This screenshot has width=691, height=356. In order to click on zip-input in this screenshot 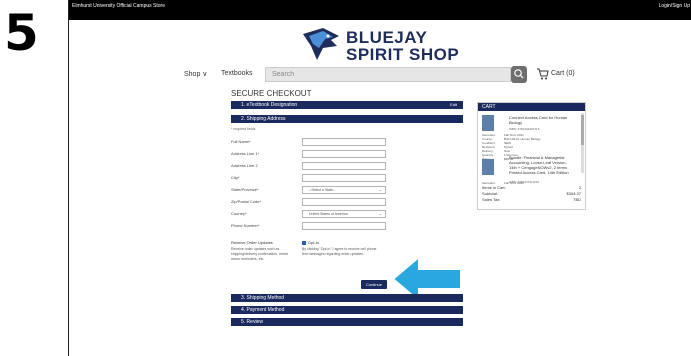, I will do `click(344, 202)`.